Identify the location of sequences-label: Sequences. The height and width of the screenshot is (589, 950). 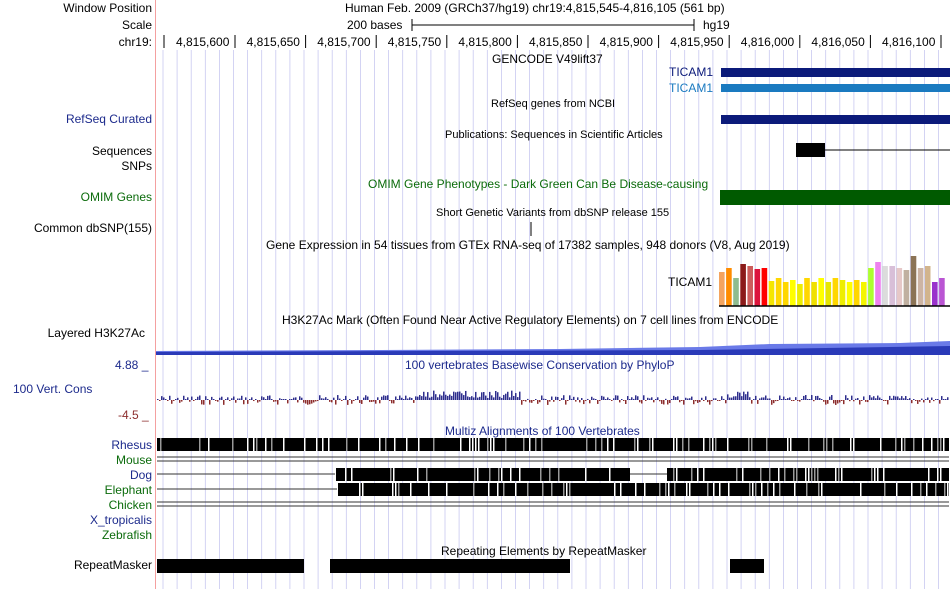
(122, 151).